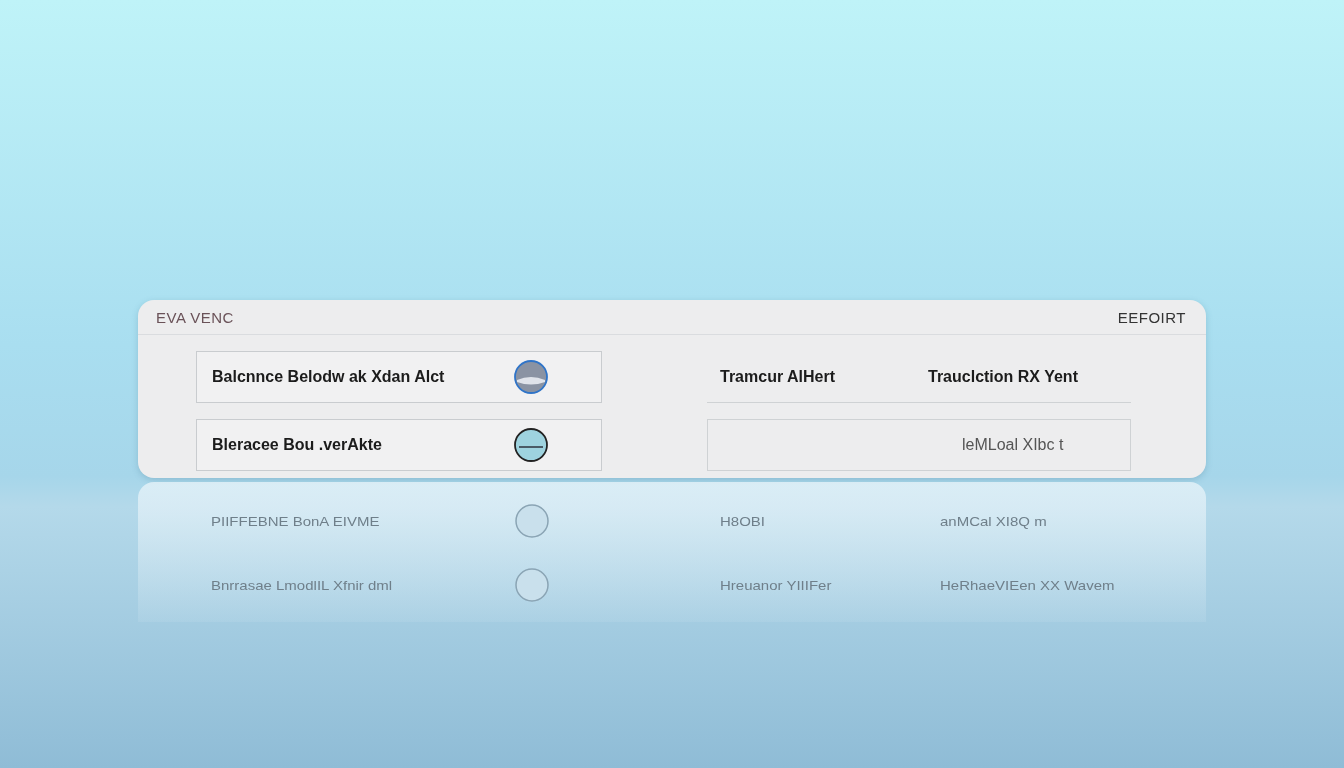 This screenshot has width=1344, height=768. Describe the element at coordinates (399, 445) in the screenshot. I see `alert-row: Bleracee Bou .verAkte` at that location.